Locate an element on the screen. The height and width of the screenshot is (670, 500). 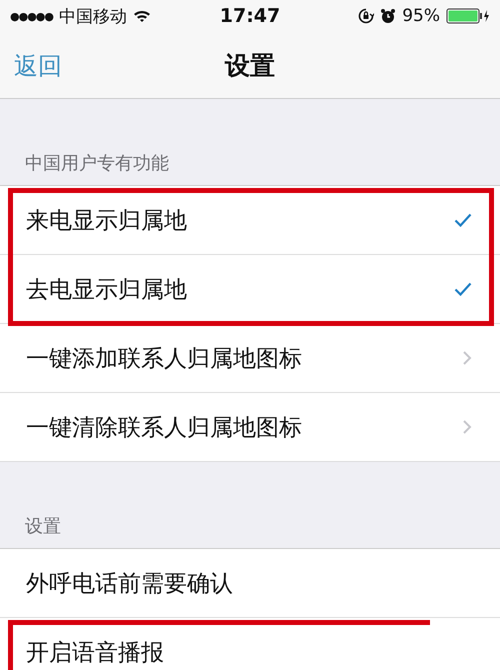
carrier-name: 中国移动 is located at coordinates (93, 17).